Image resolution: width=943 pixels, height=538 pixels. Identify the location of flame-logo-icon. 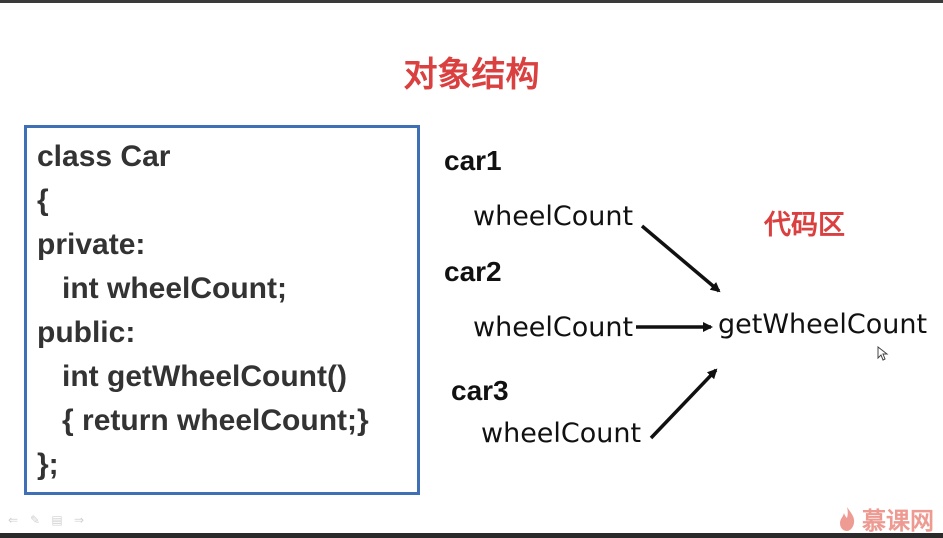
(847, 518).